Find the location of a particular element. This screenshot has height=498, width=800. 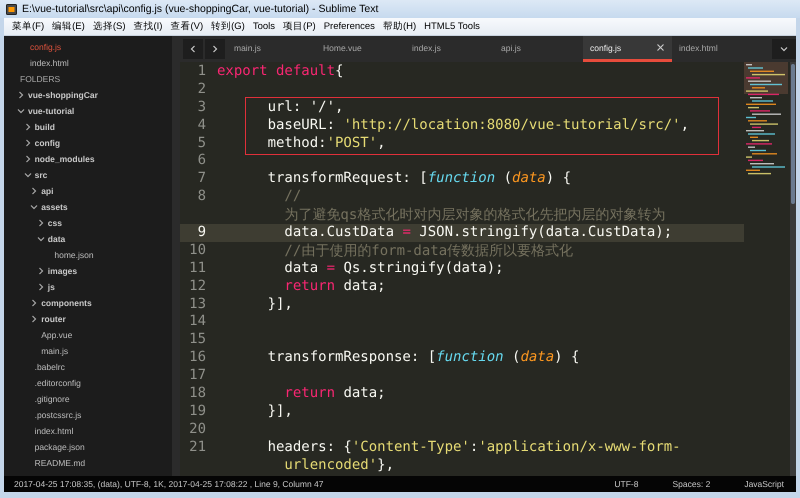

menu-item: HTML5 Tools is located at coordinates (452, 26).